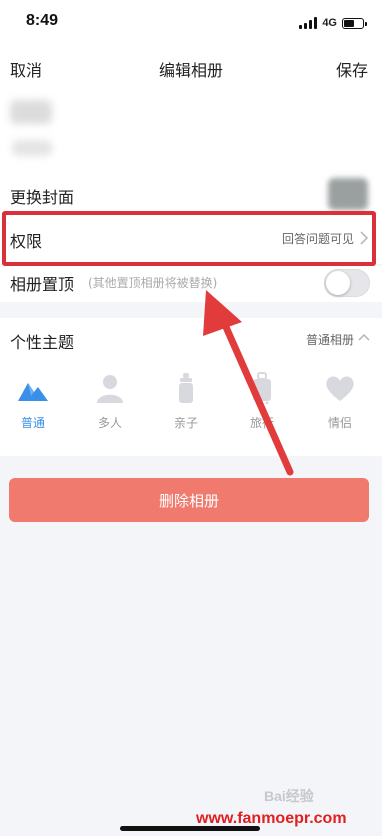 Image resolution: width=382 pixels, height=836 pixels. What do you see at coordinates (191, 23) in the screenshot?
I see `status-bar: 8:49 4G` at bounding box center [191, 23].